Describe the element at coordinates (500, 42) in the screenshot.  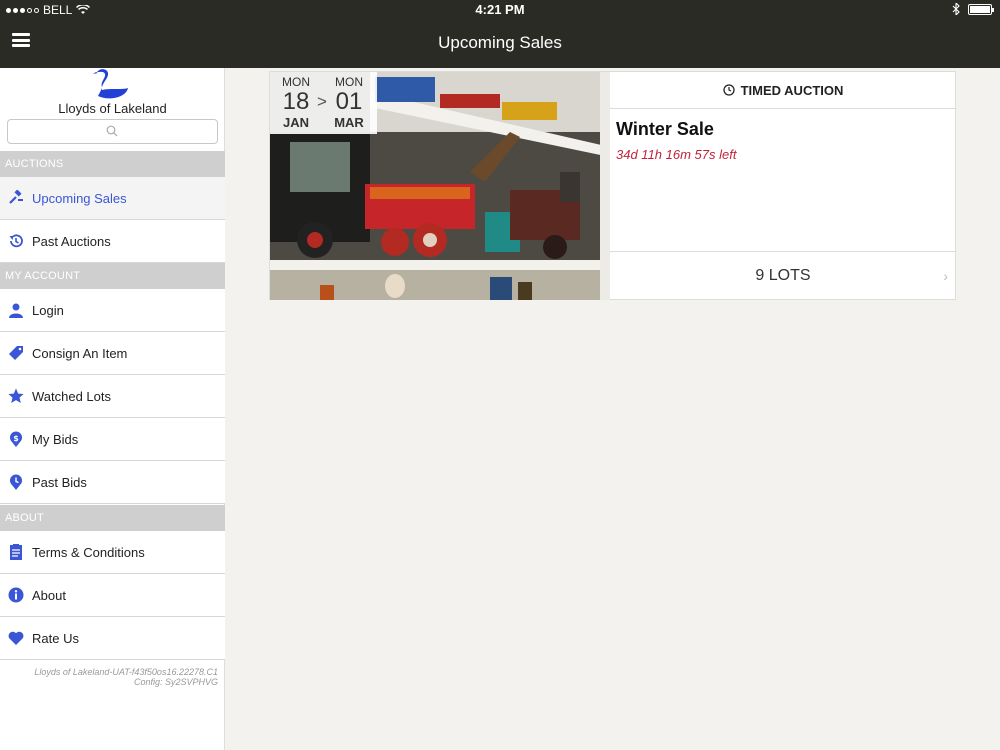
I see `page-title: Upcoming Sales` at that location.